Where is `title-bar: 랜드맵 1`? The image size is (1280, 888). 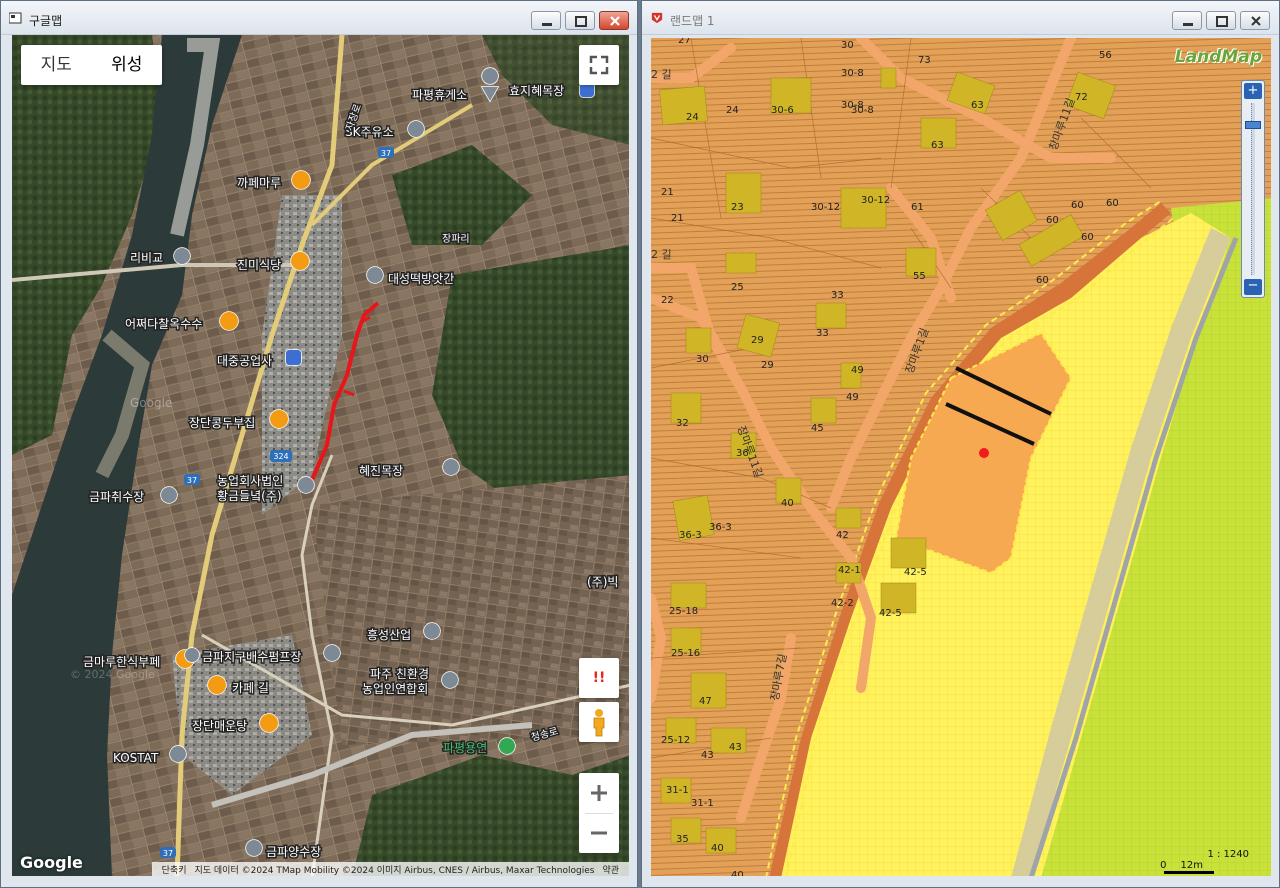
title-bar: 랜드맵 1 is located at coordinates (960, 18).